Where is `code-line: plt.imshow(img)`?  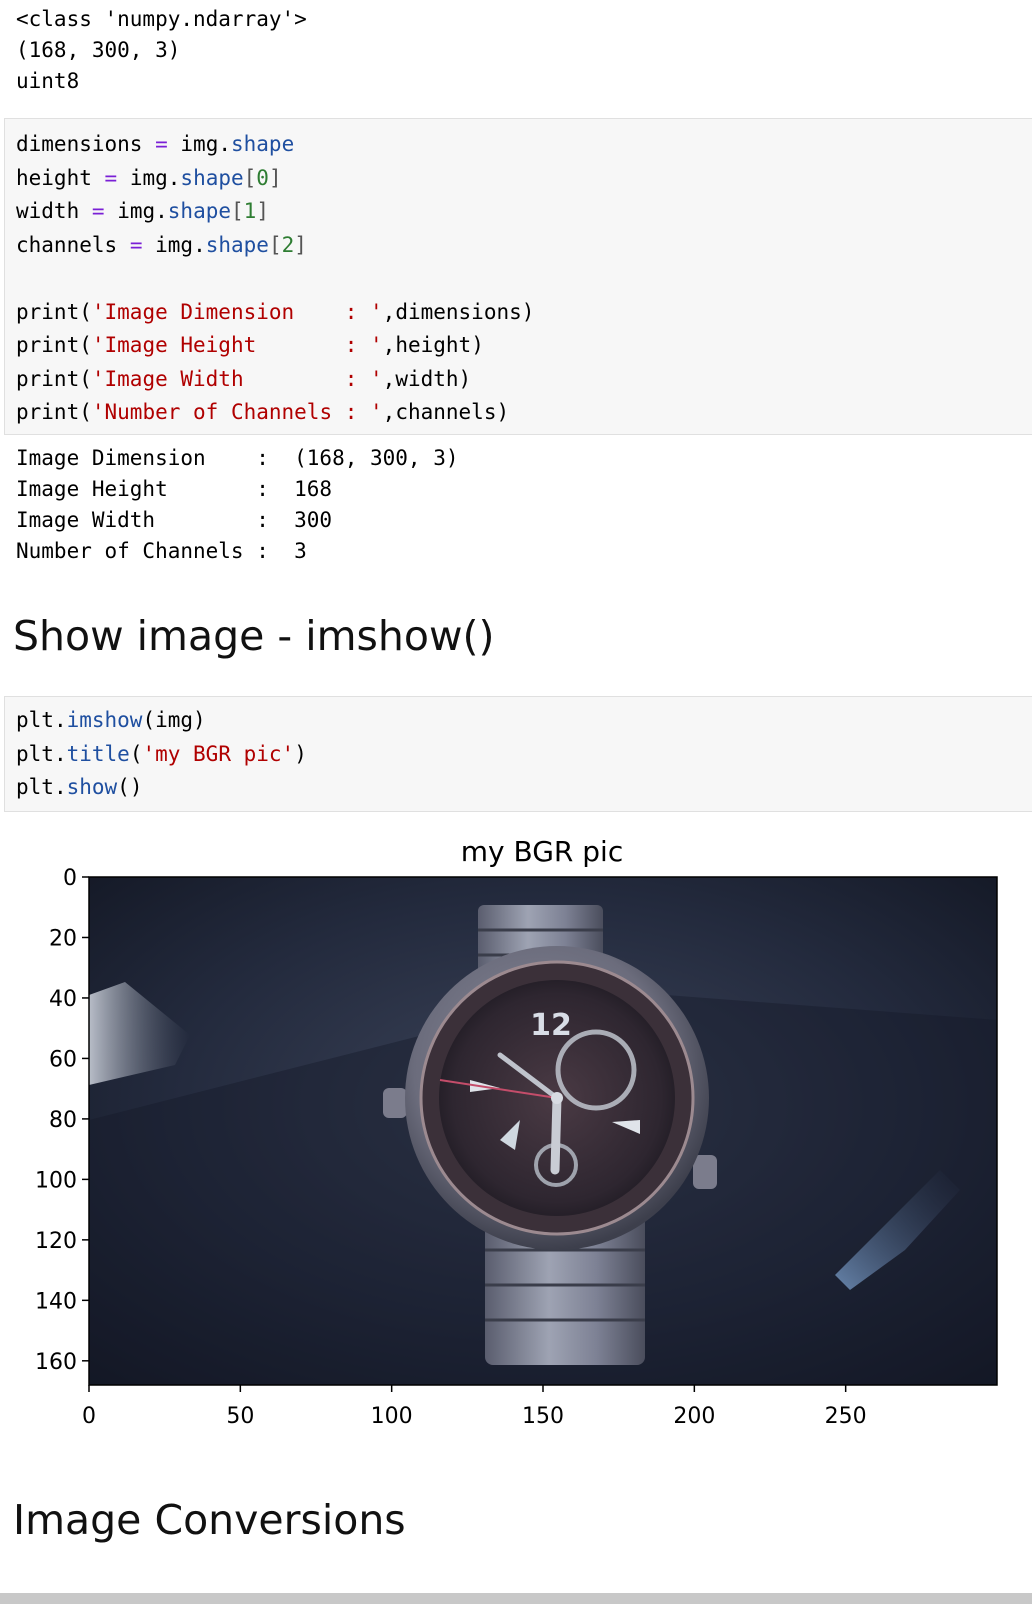 code-line: plt.imshow(img) is located at coordinates (111, 720).